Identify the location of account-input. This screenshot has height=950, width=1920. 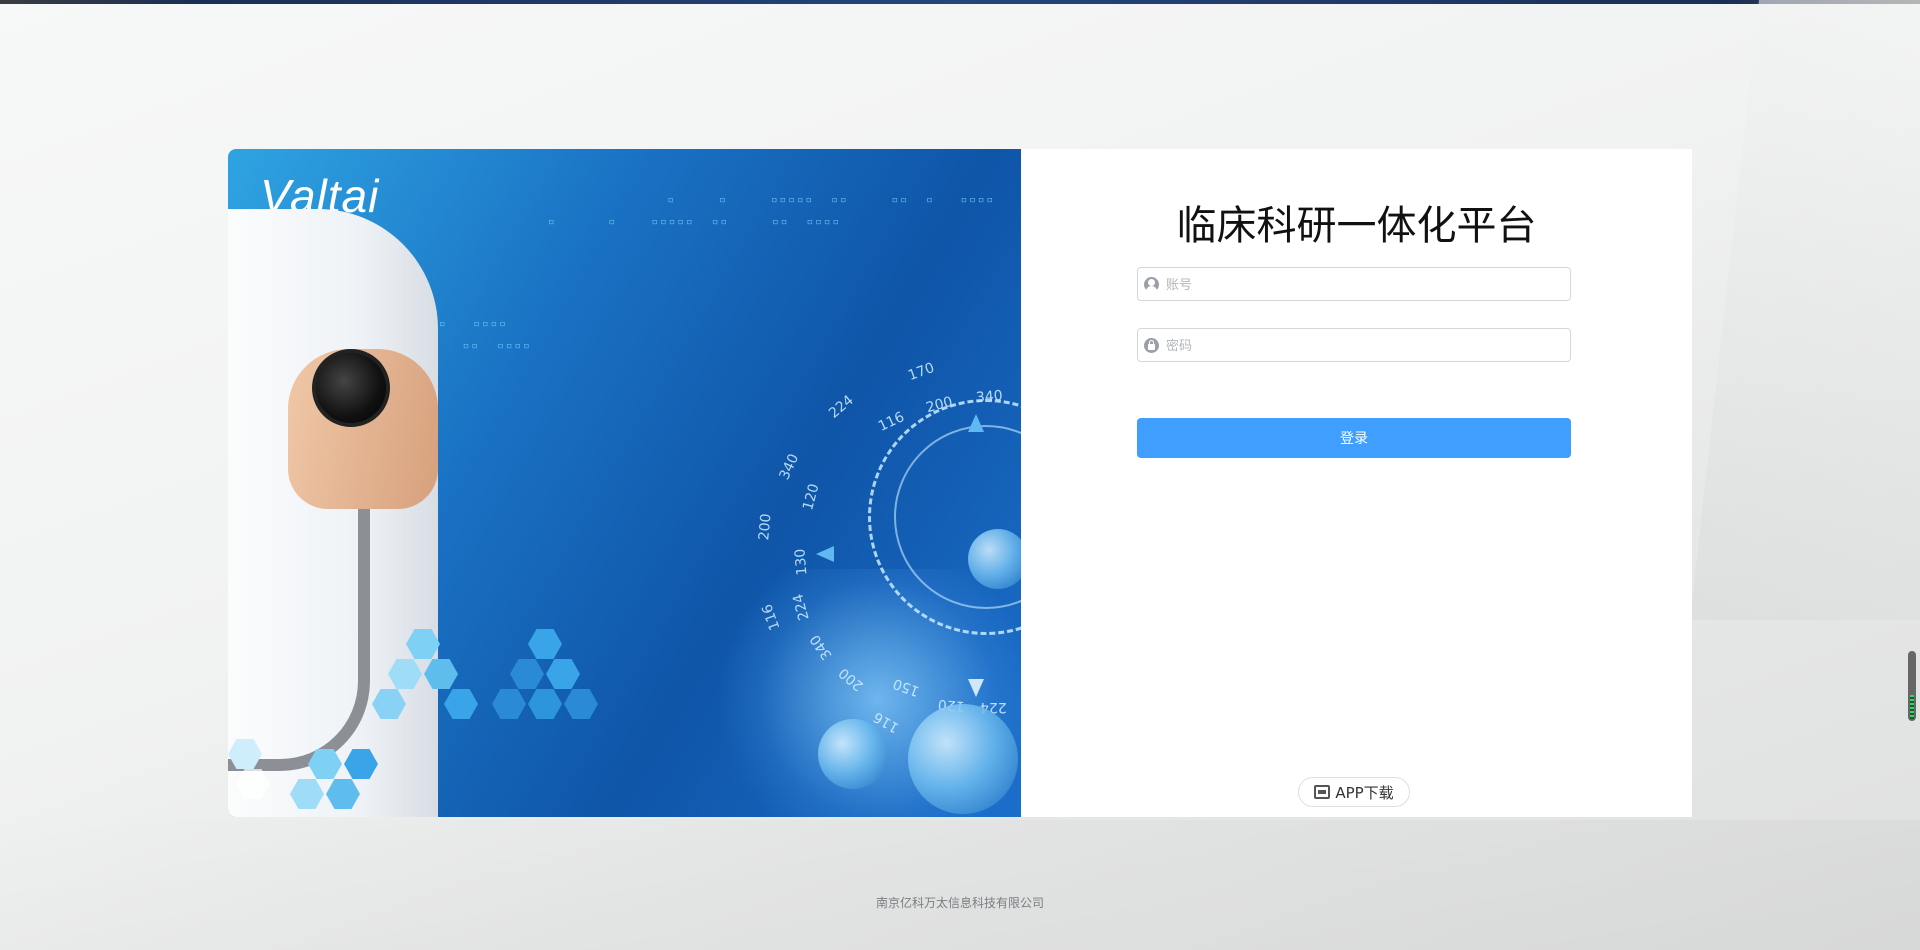
(1366, 285).